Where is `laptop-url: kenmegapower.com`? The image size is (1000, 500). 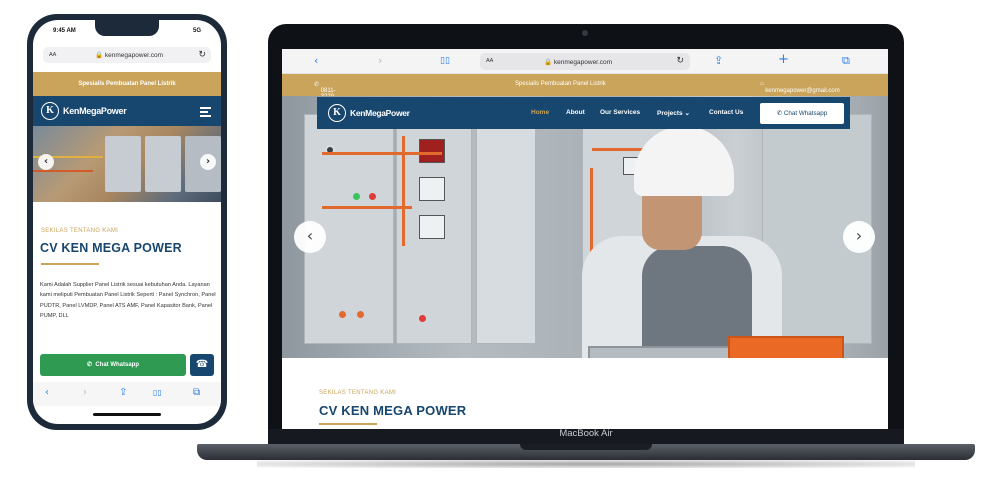 laptop-url: kenmegapower.com is located at coordinates (583, 62).